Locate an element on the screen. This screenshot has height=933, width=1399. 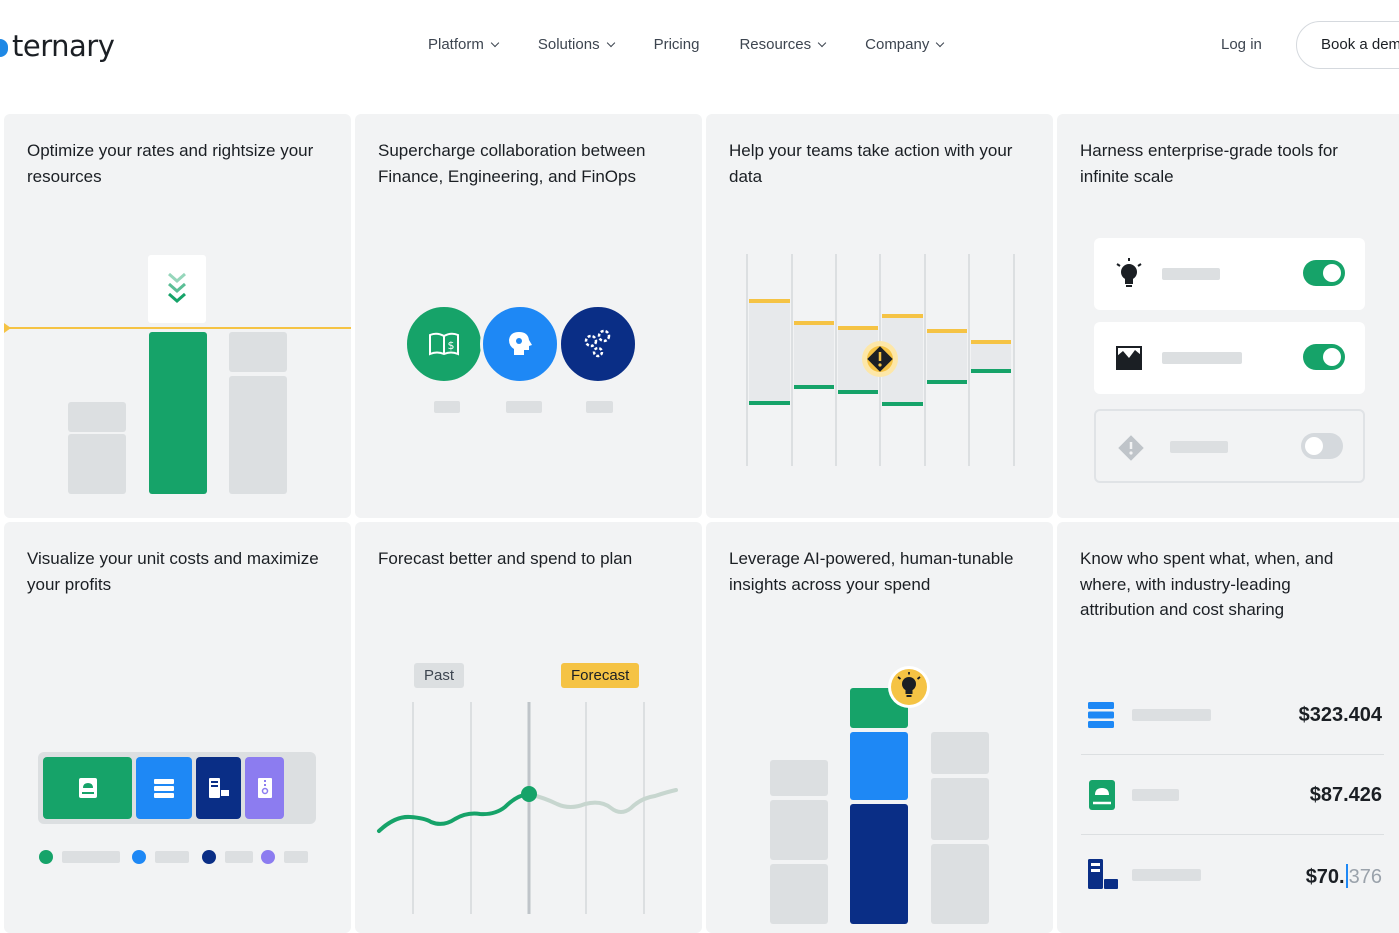
row-divider is located at coordinates (1232, 754).